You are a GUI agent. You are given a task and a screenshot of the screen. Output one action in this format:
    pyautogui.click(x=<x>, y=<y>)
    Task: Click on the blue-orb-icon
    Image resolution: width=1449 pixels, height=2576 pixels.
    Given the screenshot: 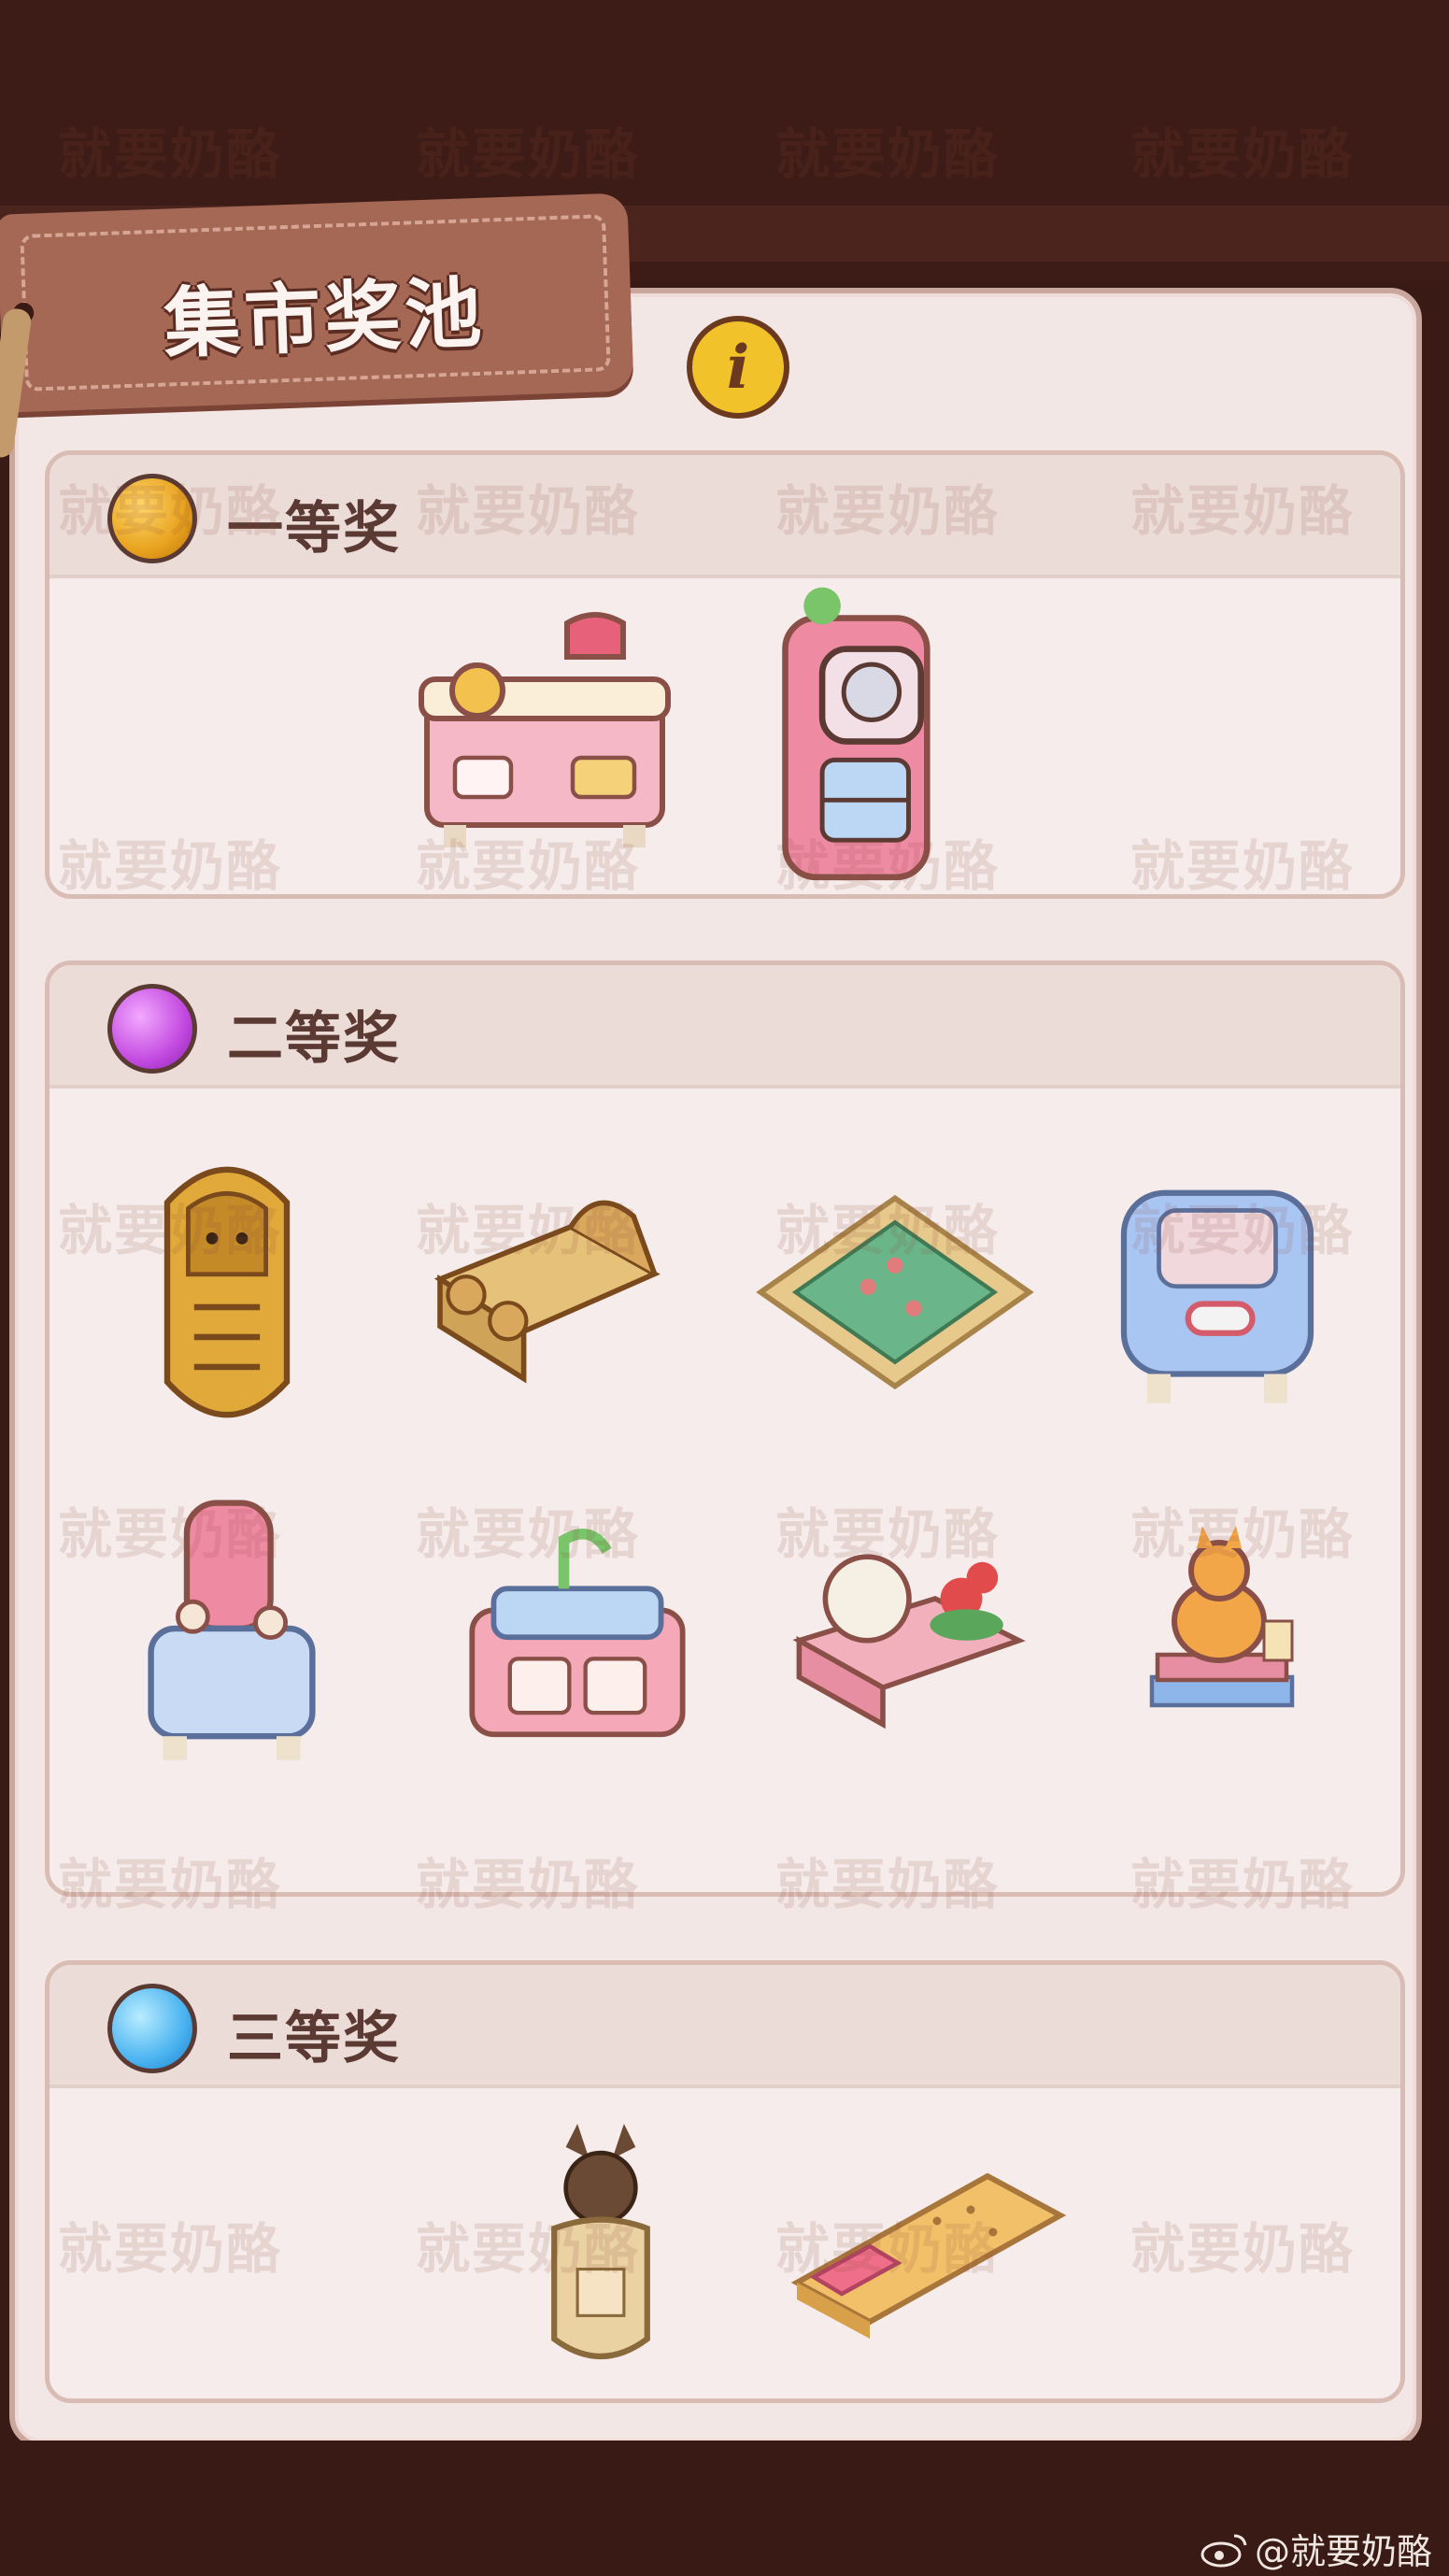 What is the action you would take?
    pyautogui.click(x=152, y=2028)
    